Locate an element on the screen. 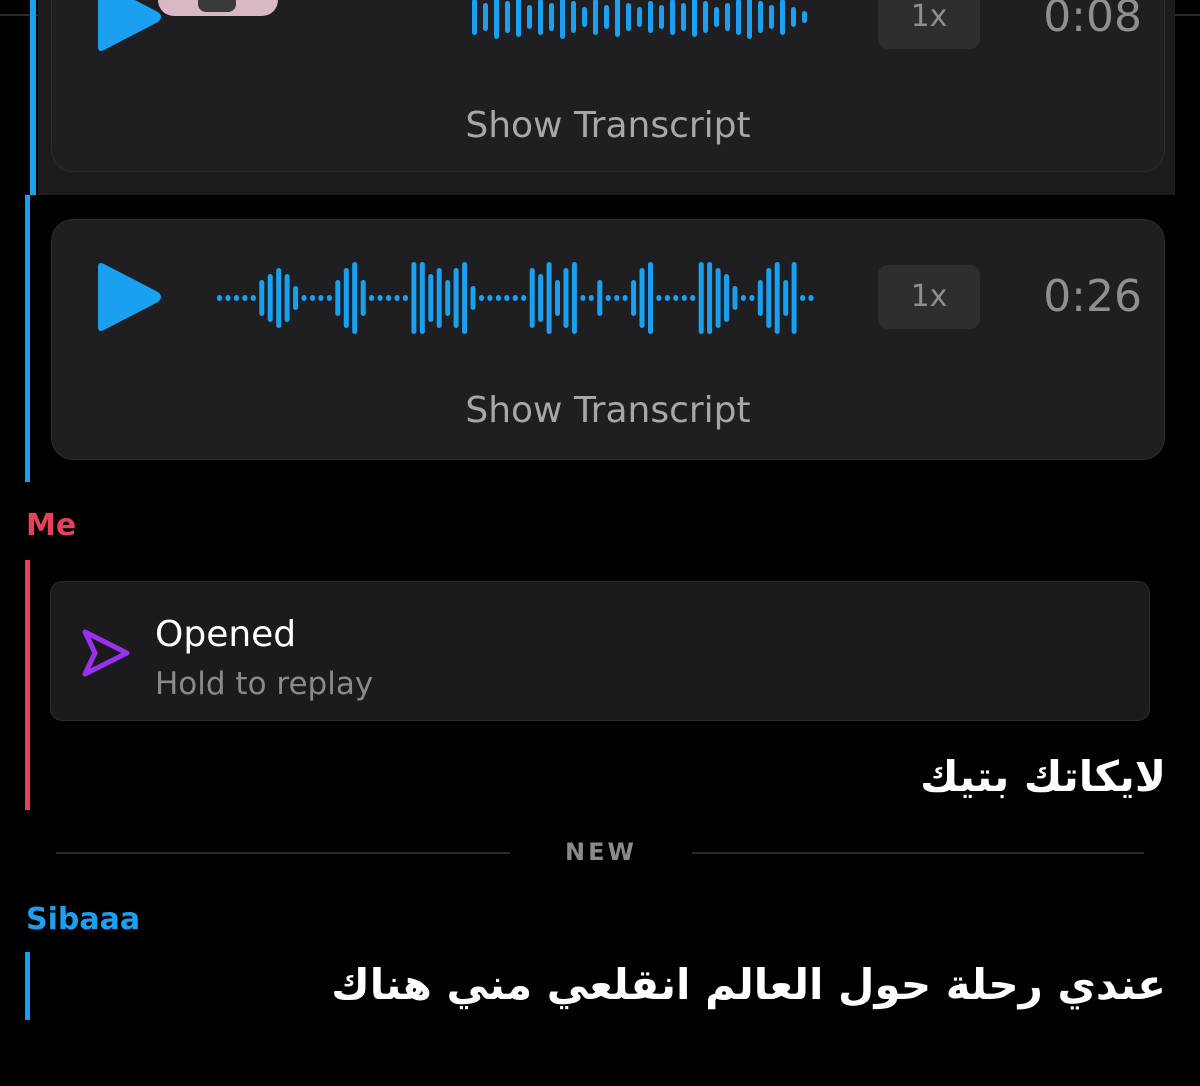  new-messages-separator: NEW is located at coordinates (601, 852).